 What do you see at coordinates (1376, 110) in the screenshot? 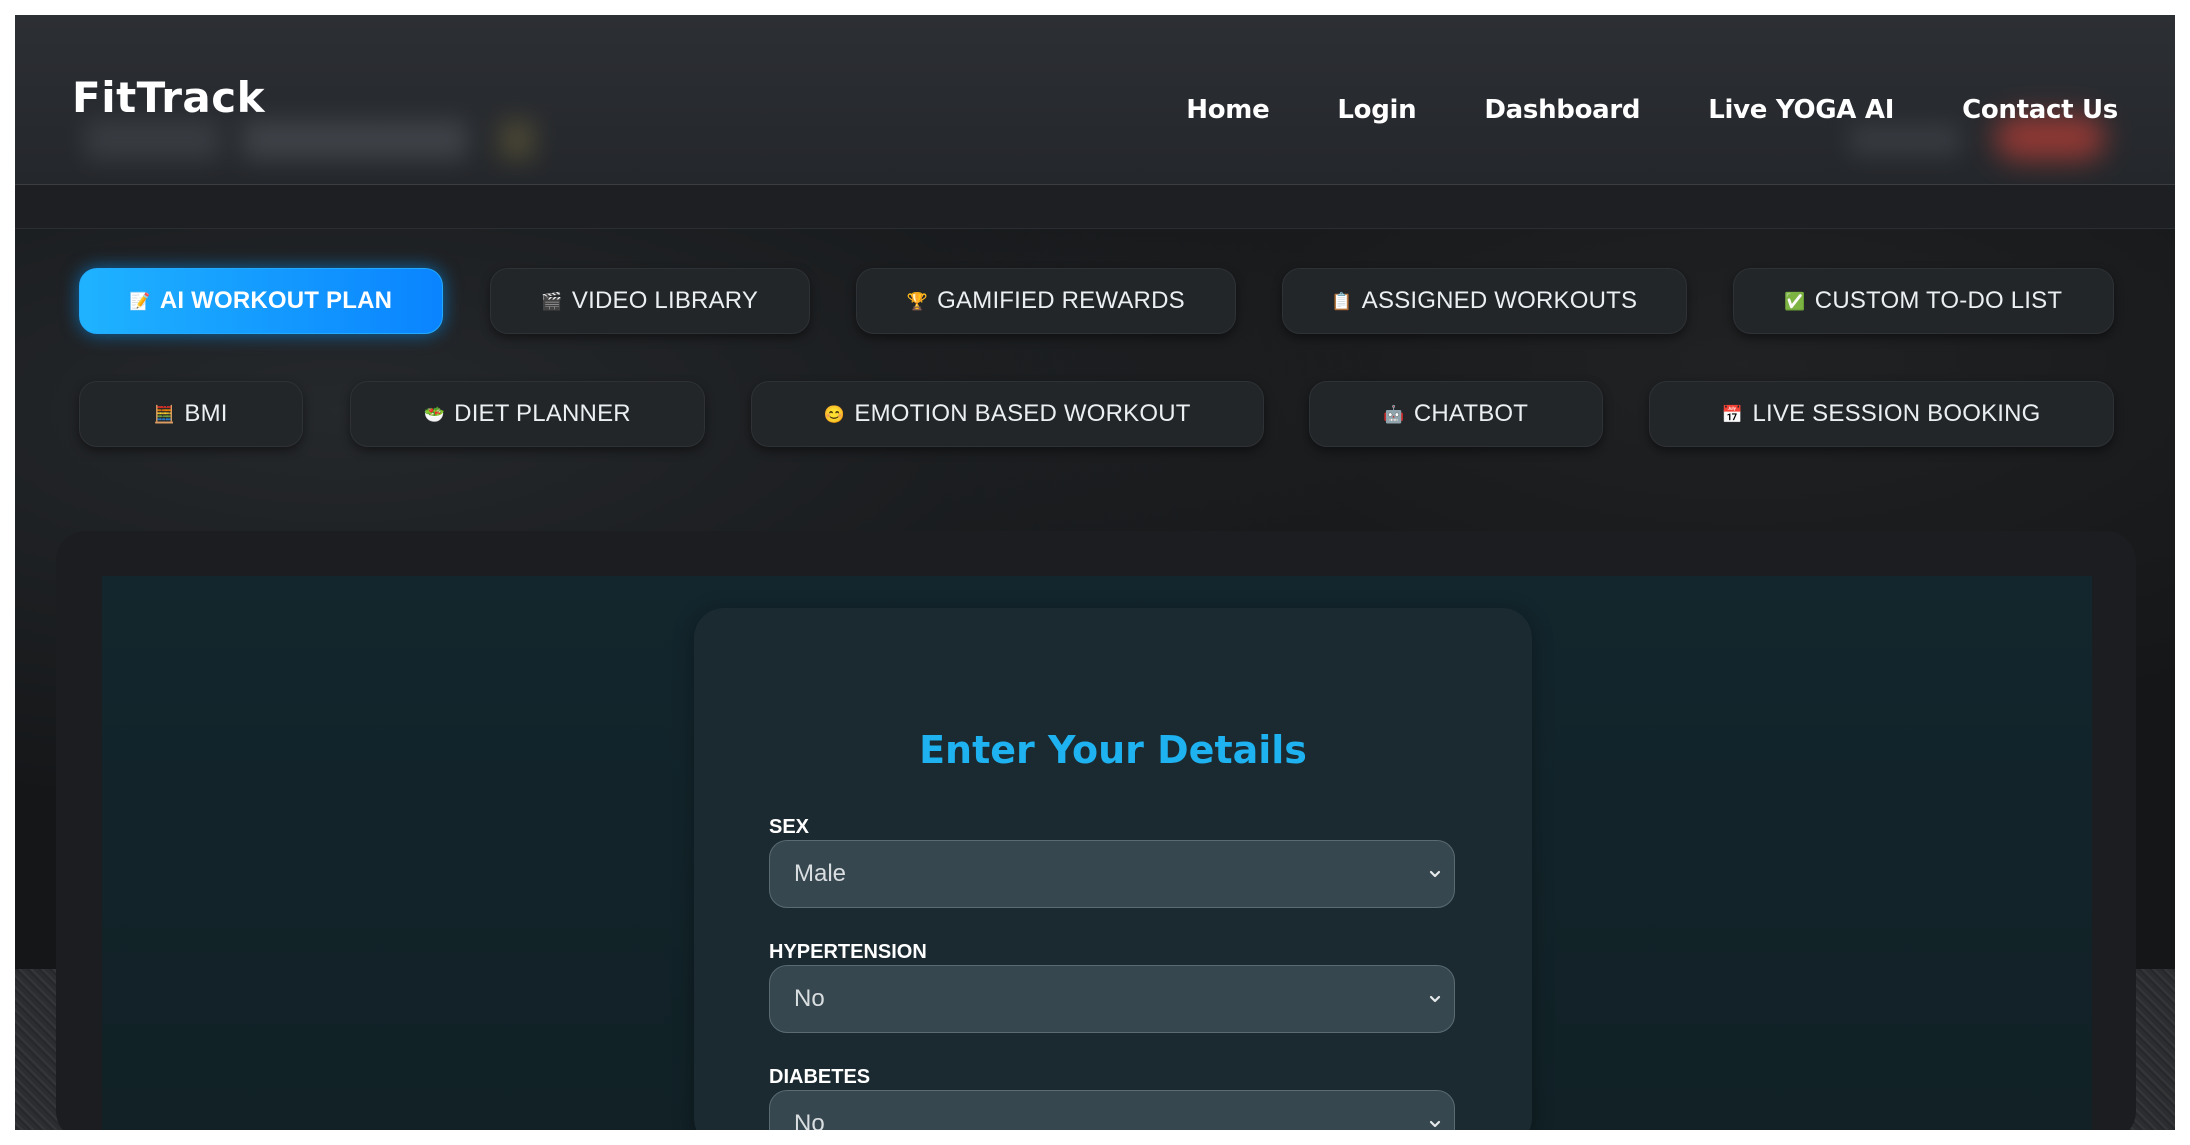
I see `nav-link-login: Login` at bounding box center [1376, 110].